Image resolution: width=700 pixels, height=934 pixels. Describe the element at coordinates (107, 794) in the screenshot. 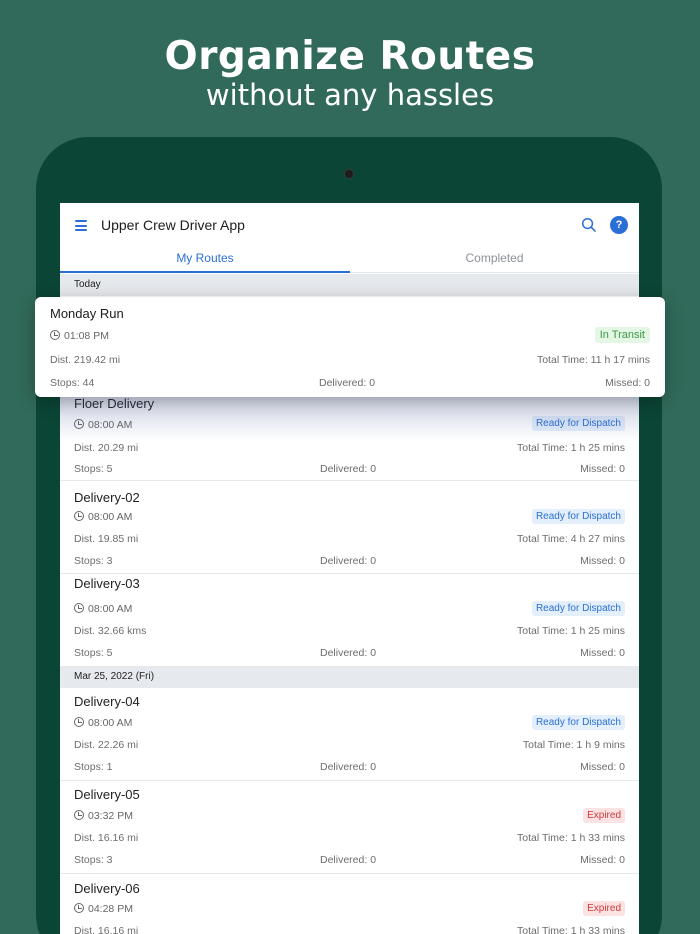

I see `route-name: Delivery-05` at that location.